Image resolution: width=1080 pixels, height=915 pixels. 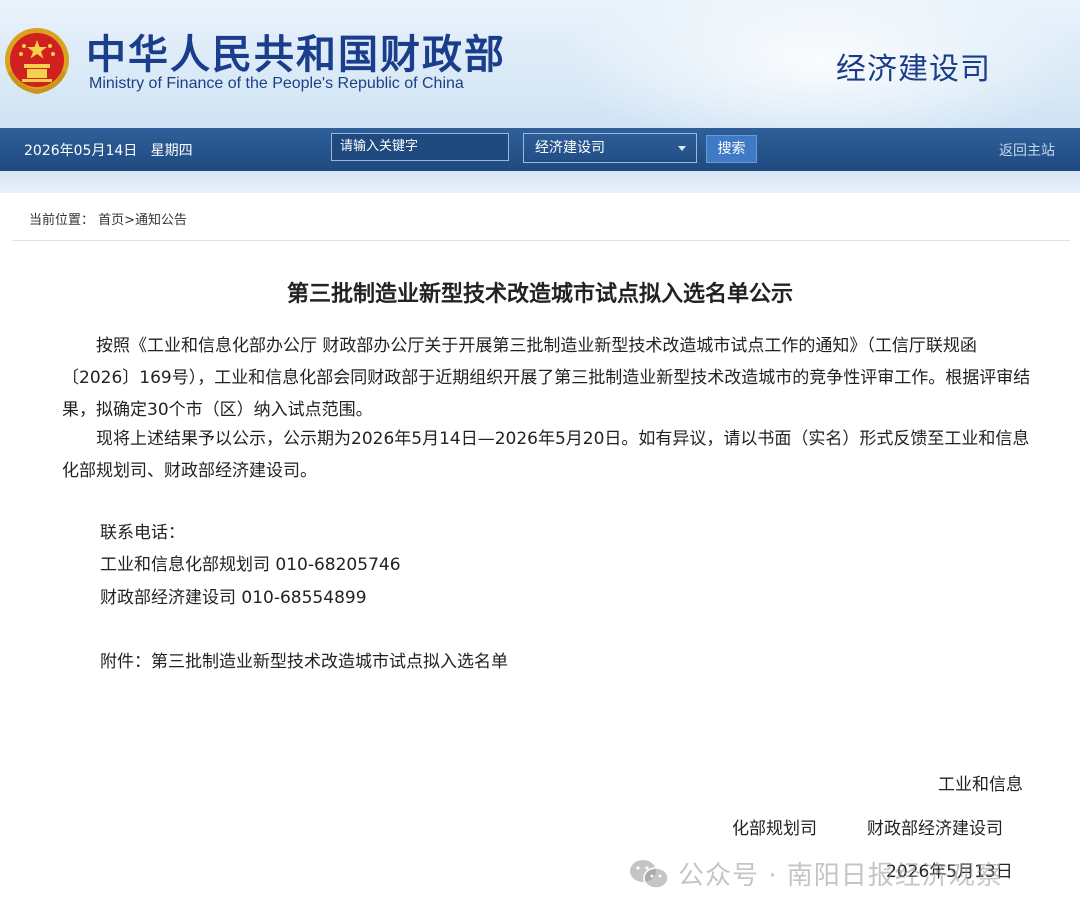 What do you see at coordinates (980, 785) in the screenshot?
I see `signature-line-1: 工业和信息` at bounding box center [980, 785].